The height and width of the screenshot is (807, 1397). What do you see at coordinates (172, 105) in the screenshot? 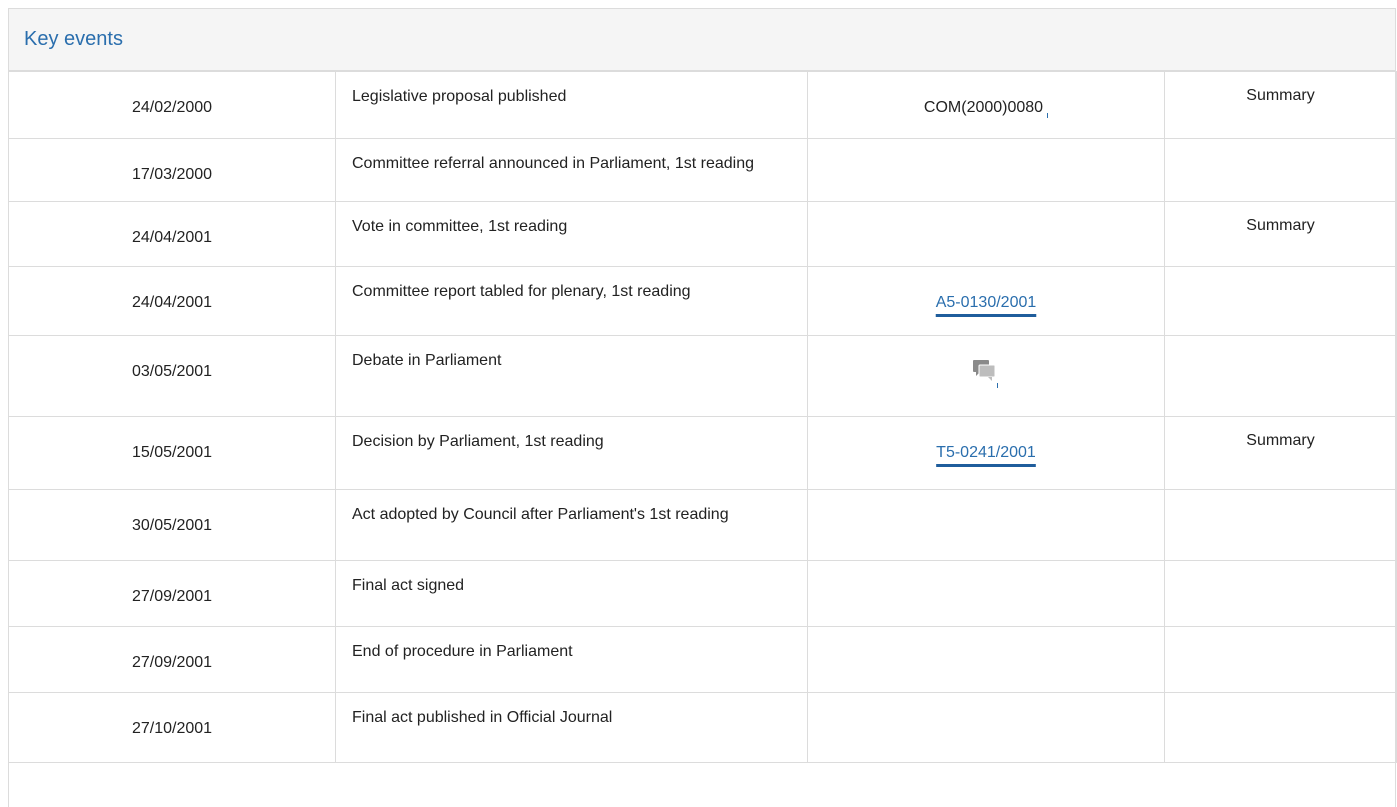
I see `event-date: 24/02/2000` at bounding box center [172, 105].